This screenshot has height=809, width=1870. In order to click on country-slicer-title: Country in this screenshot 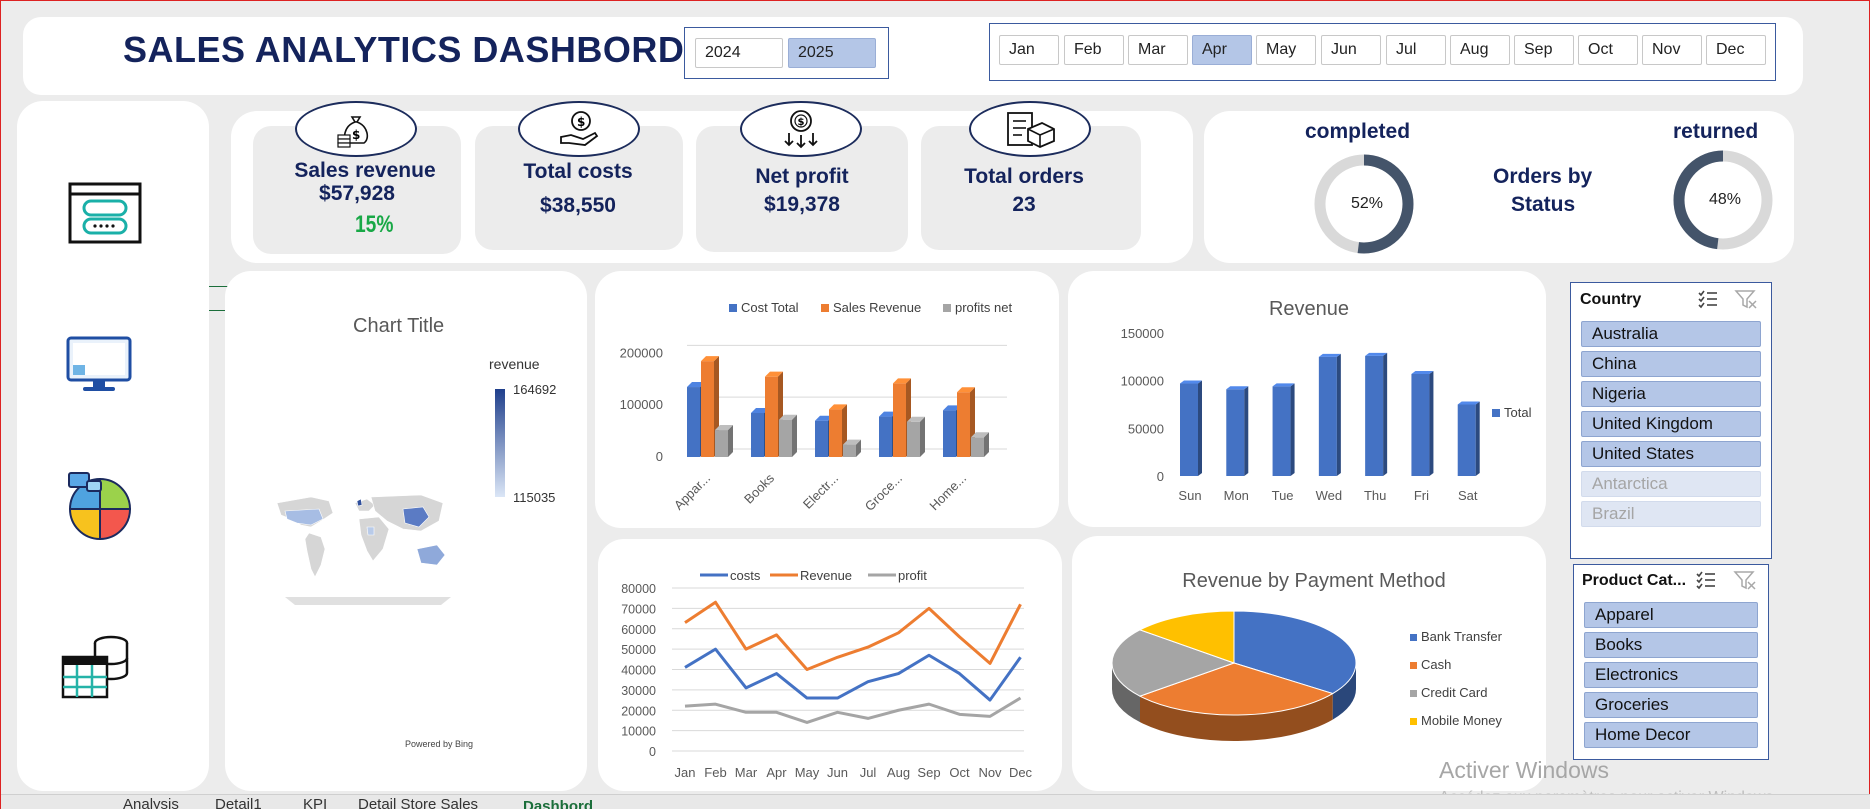, I will do `click(1611, 299)`.